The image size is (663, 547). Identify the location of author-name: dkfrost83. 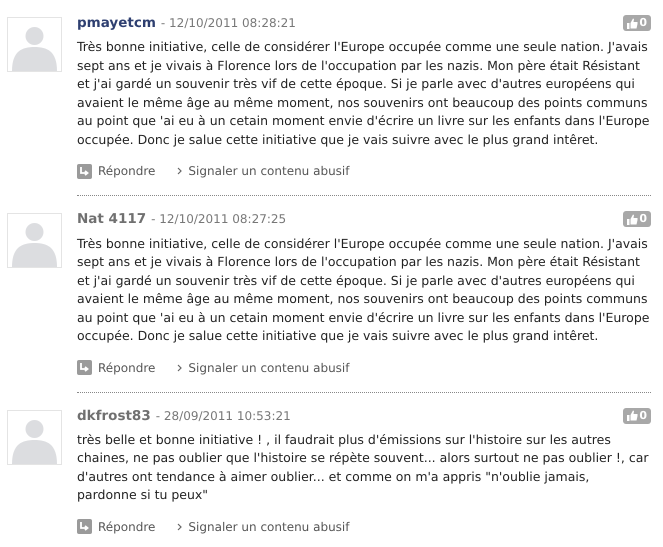
(114, 416).